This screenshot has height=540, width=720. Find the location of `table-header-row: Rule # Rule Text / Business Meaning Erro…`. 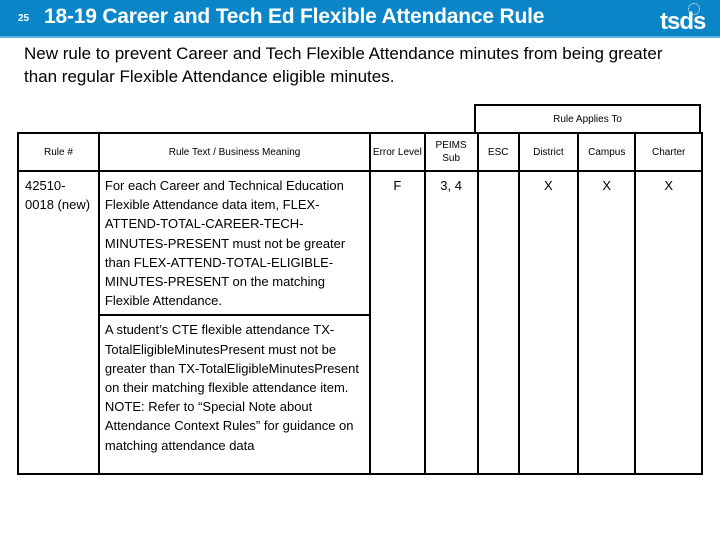

table-header-row: Rule # Rule Text / Business Meaning Erro… is located at coordinates (360, 152).